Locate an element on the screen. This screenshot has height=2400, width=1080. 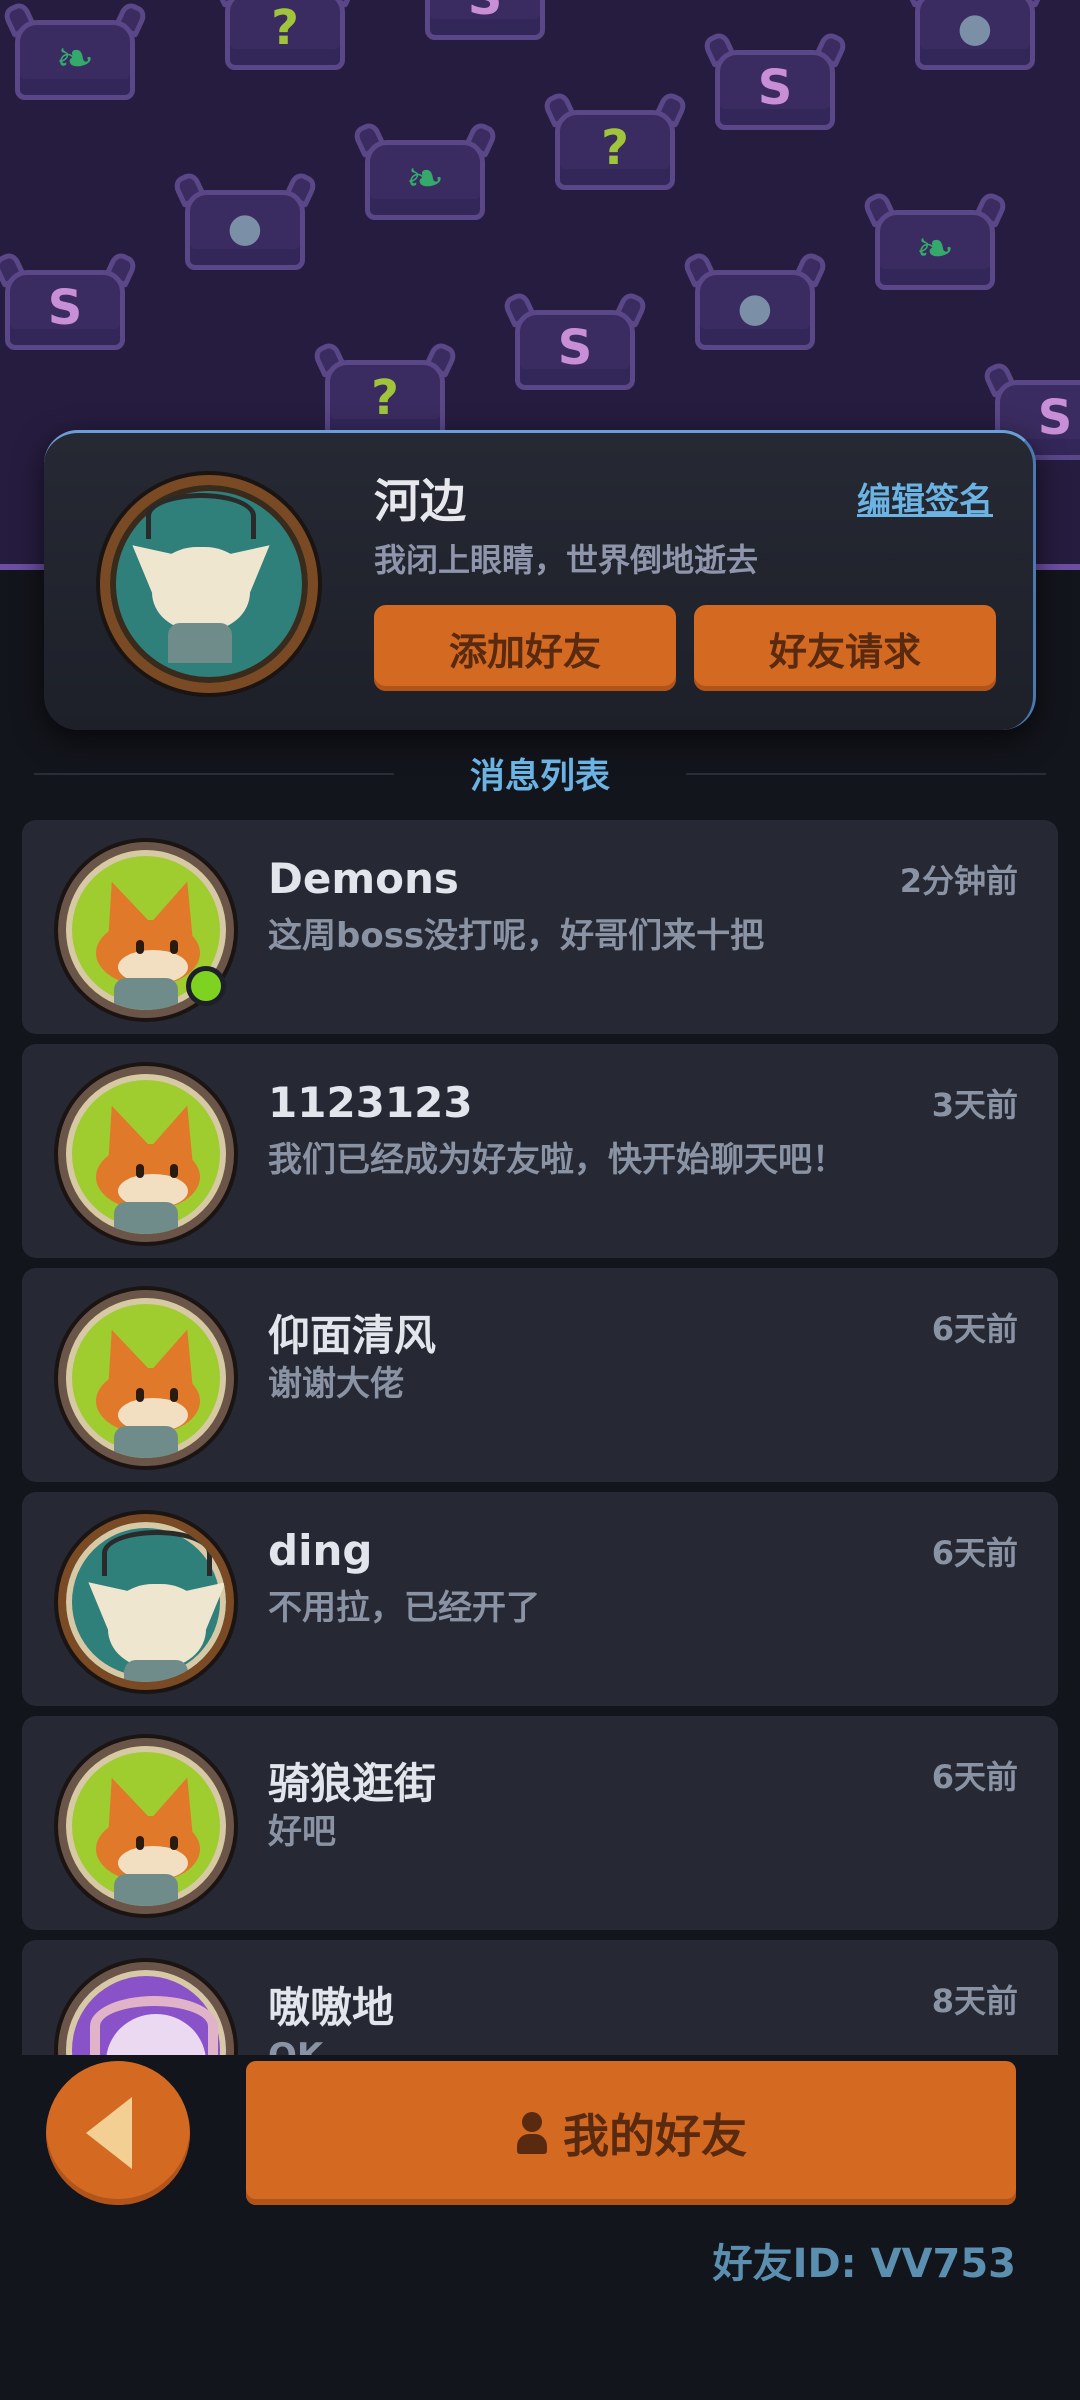
divider is located at coordinates (866, 774).